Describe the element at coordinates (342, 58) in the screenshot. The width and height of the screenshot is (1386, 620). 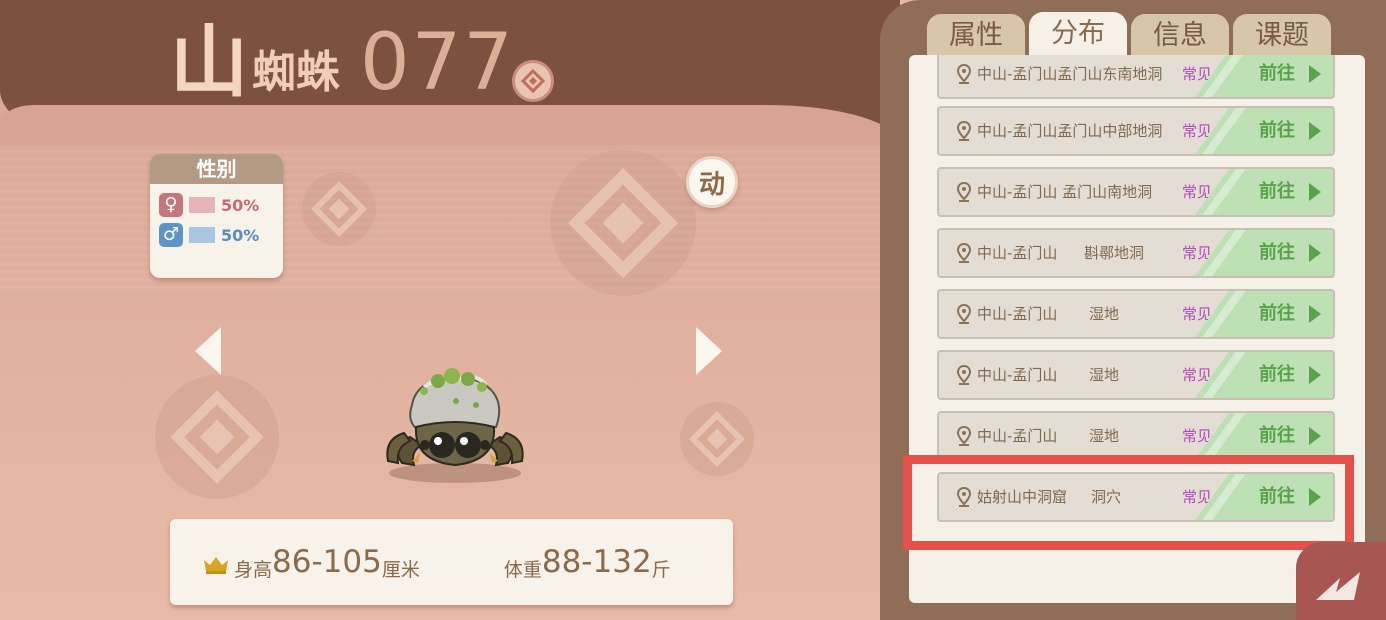
I see `creature-title: 山 蜘蛛 077` at that location.